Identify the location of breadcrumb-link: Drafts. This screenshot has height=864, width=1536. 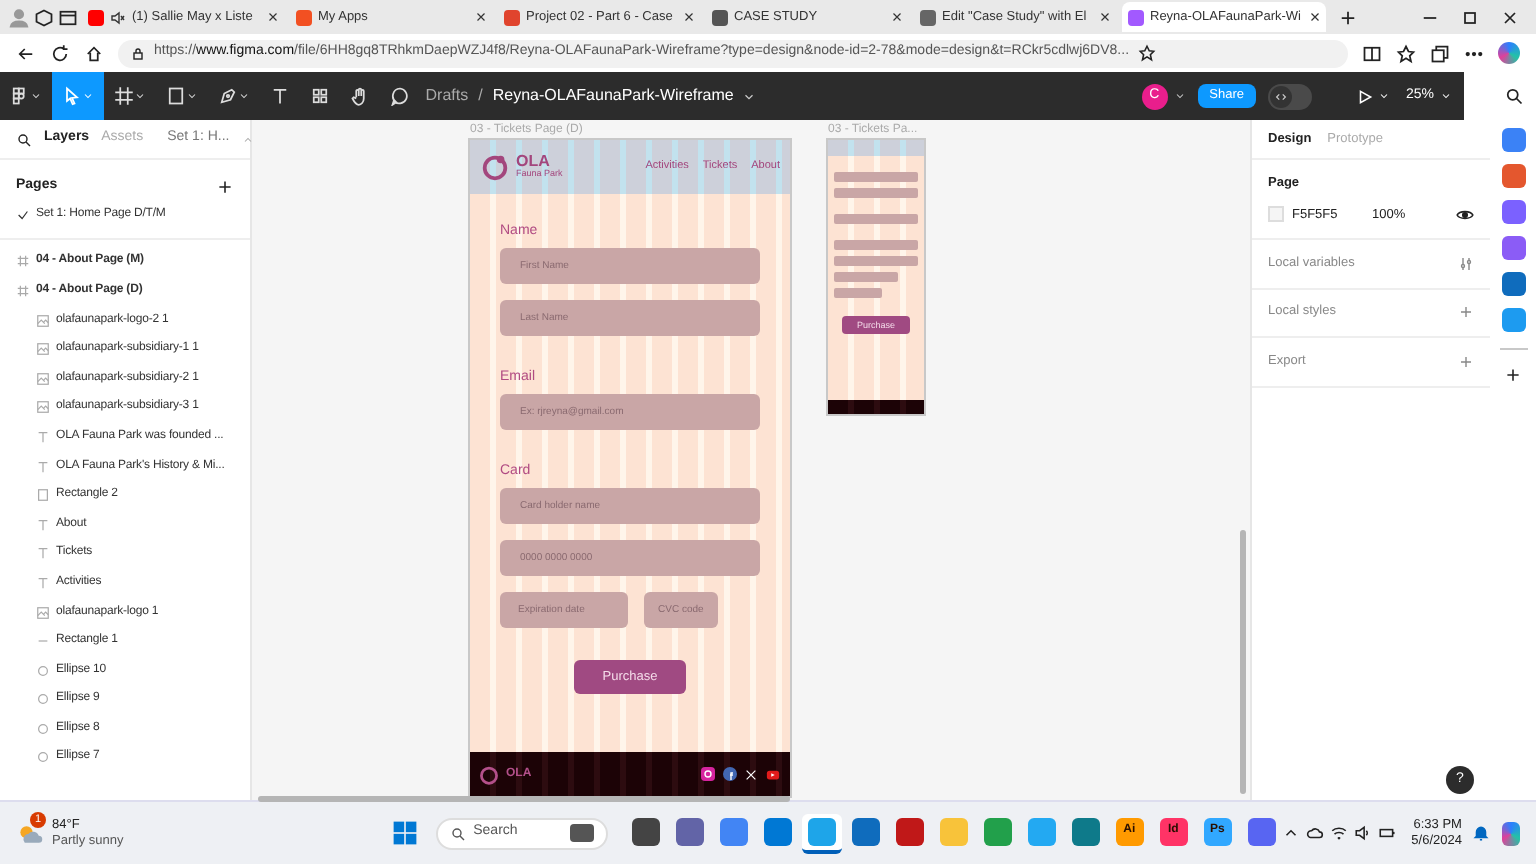
(447, 96).